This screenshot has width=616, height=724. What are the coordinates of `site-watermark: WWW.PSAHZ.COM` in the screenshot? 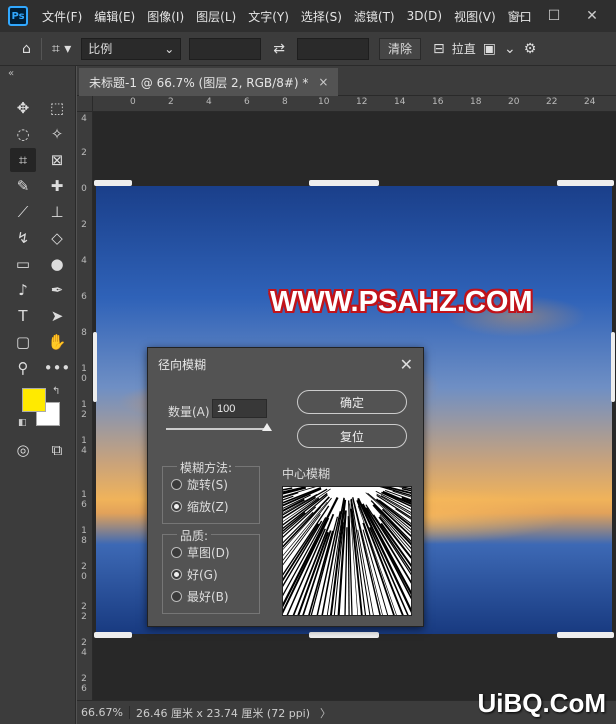 It's located at (401, 302).